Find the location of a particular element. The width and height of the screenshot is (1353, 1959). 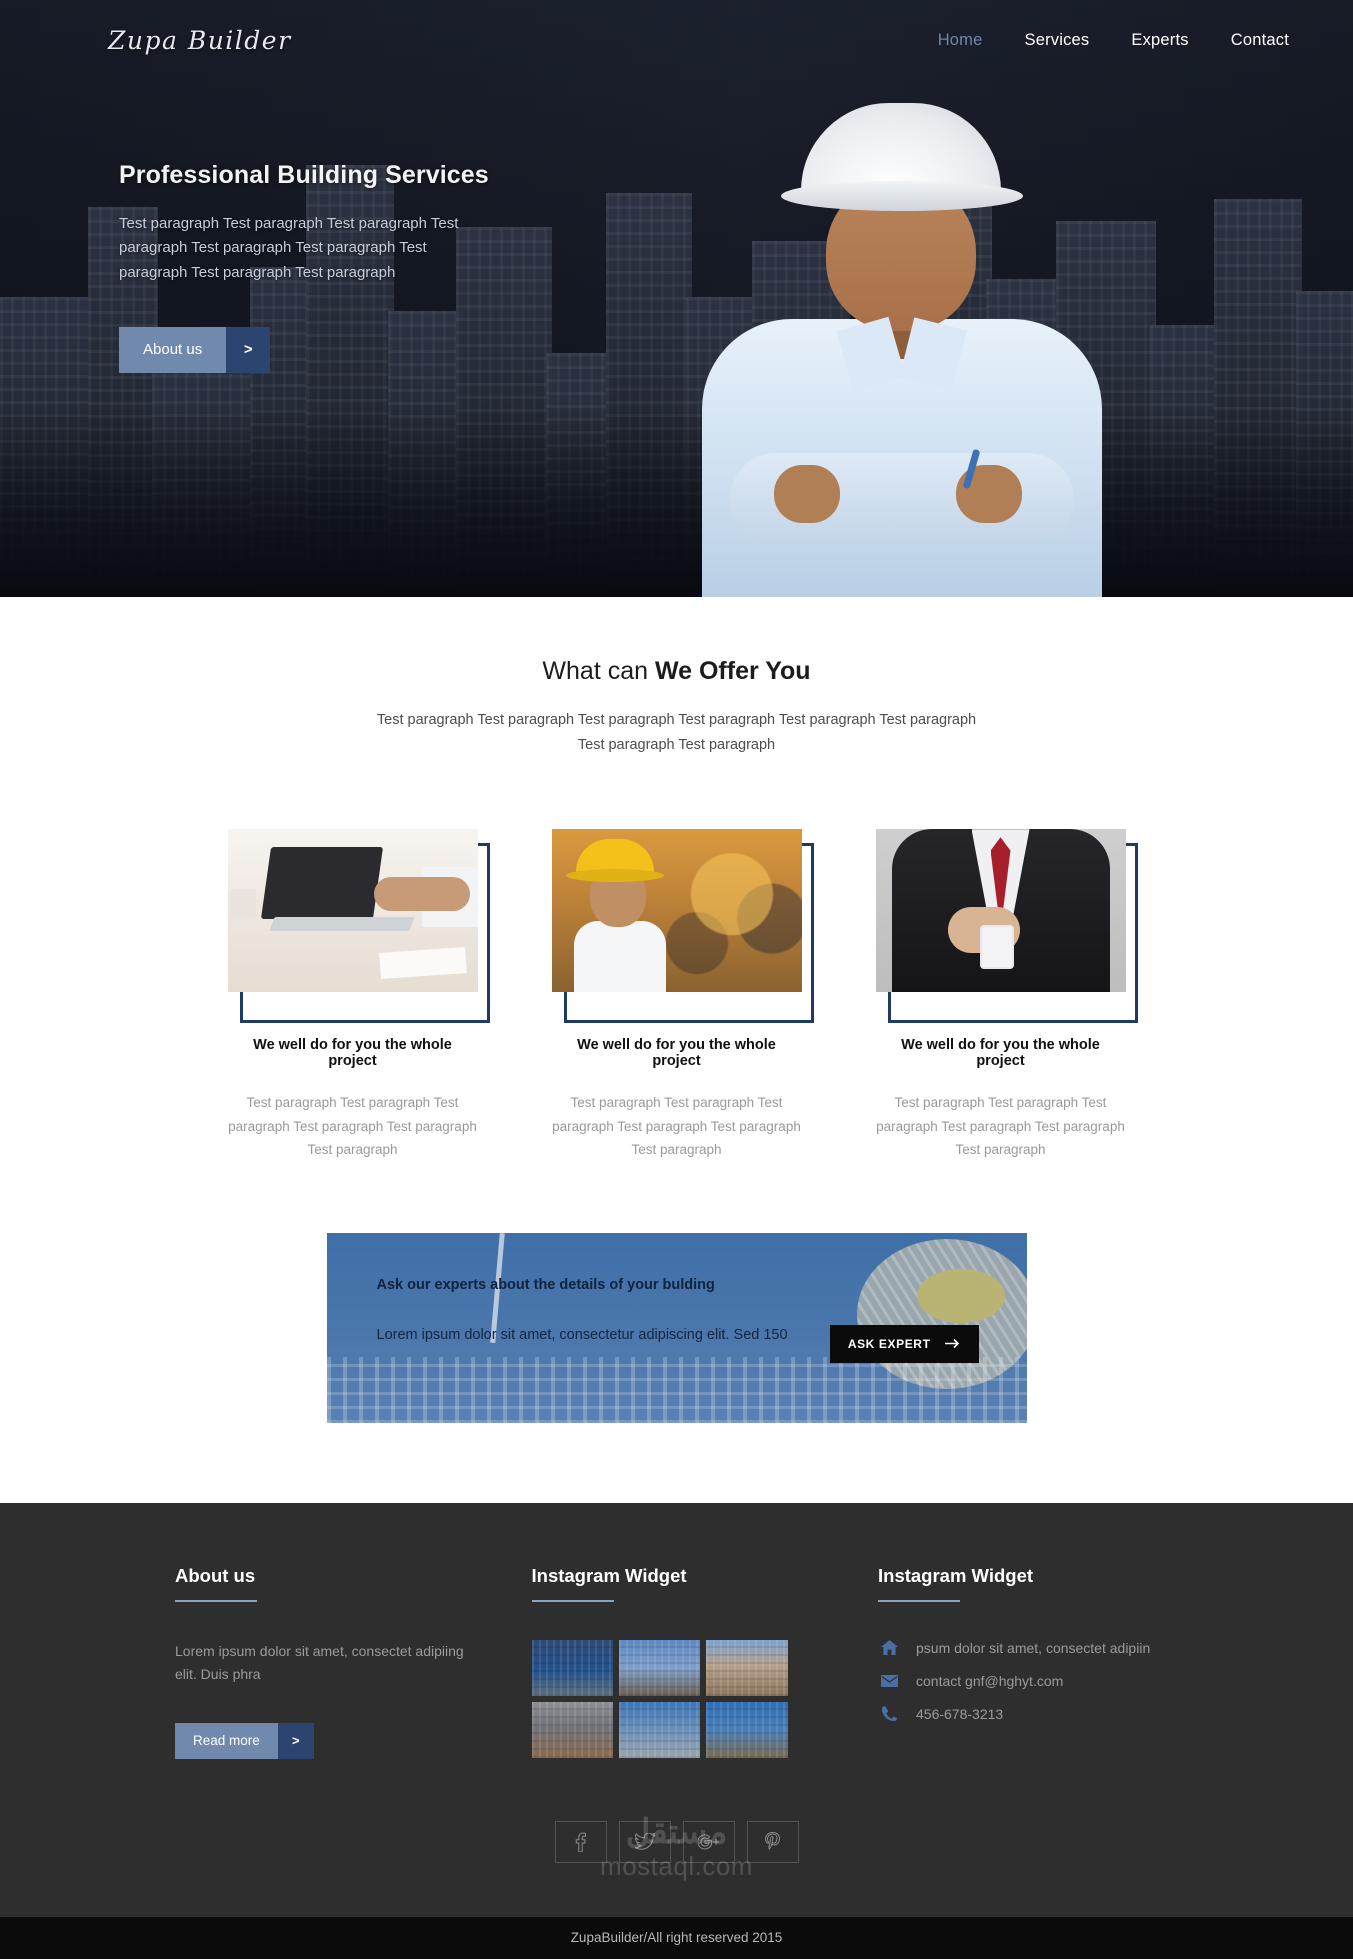

nav-item-contact: Contact is located at coordinates (1260, 40).